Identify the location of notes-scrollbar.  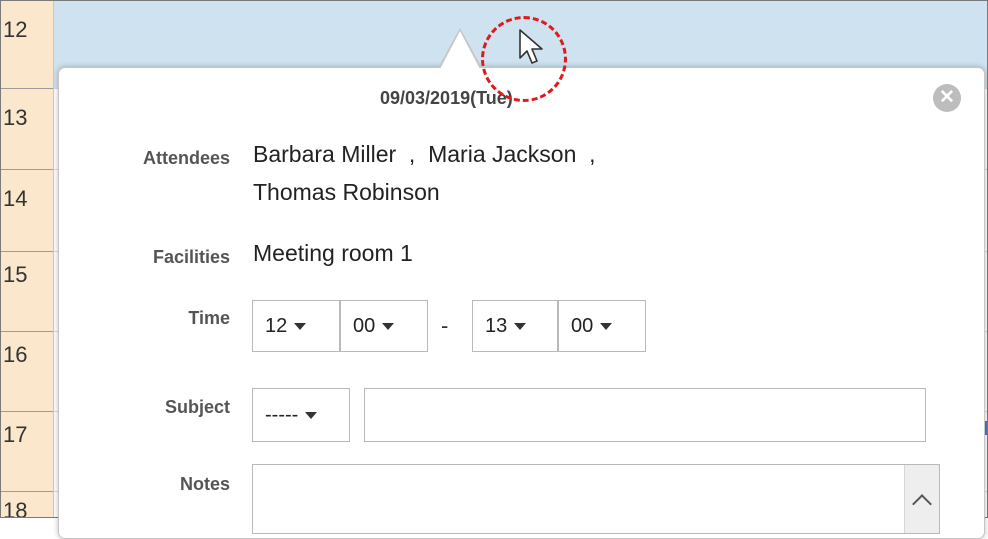
(921, 499).